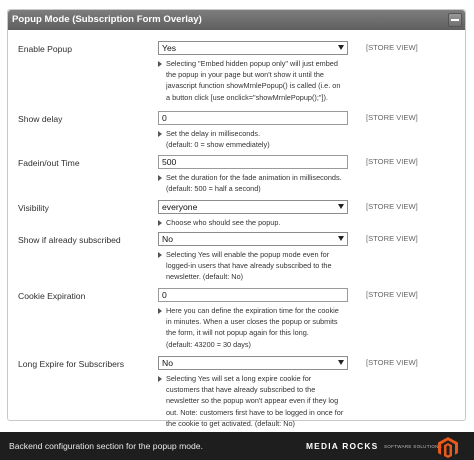  What do you see at coordinates (236, 20) in the screenshot?
I see `section-header: Popup Mode (Subscription Form Overlay)` at bounding box center [236, 20].